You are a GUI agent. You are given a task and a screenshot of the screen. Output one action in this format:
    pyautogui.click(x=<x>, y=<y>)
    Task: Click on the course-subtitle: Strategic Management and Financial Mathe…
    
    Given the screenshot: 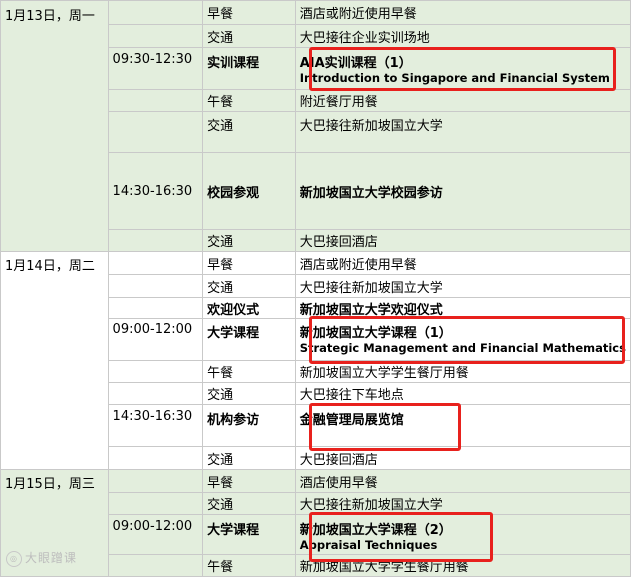 What is the action you would take?
    pyautogui.click(x=462, y=348)
    